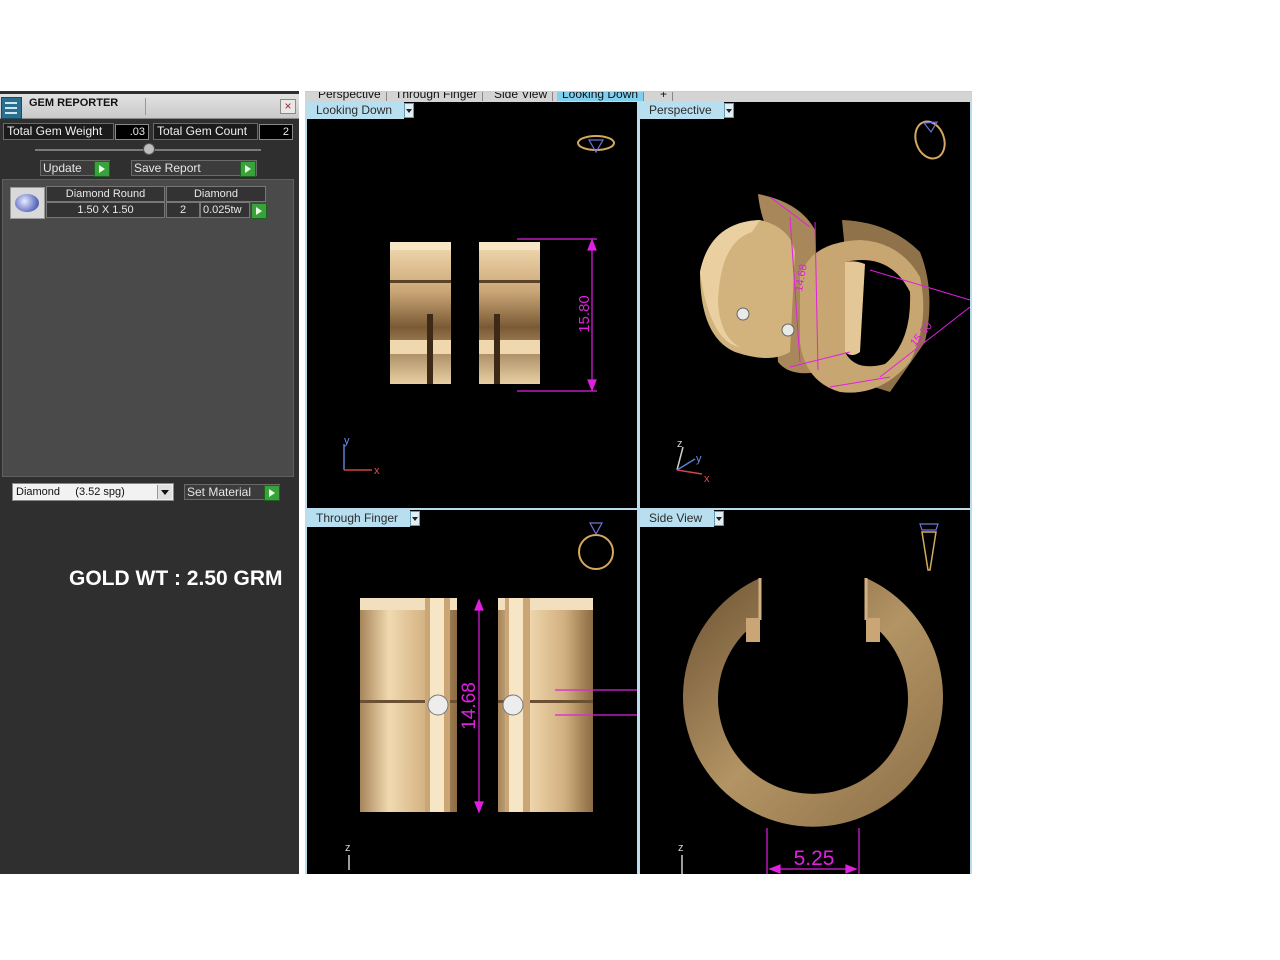 This screenshot has width=1280, height=960. I want to click on view-orientation-ring-icon, so click(596, 144).